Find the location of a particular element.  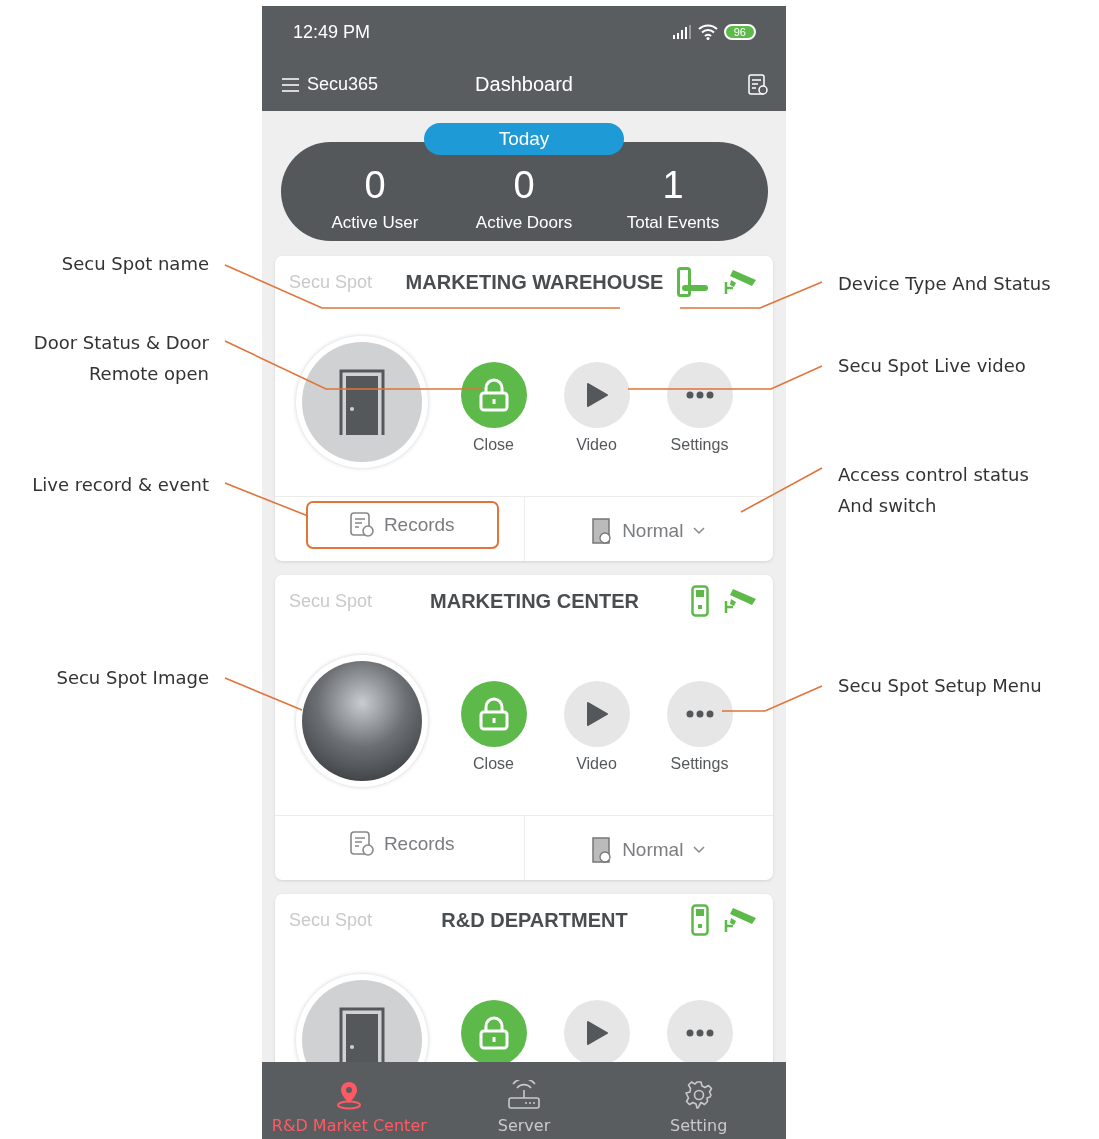

location-pin-icon is located at coordinates (349, 1095).